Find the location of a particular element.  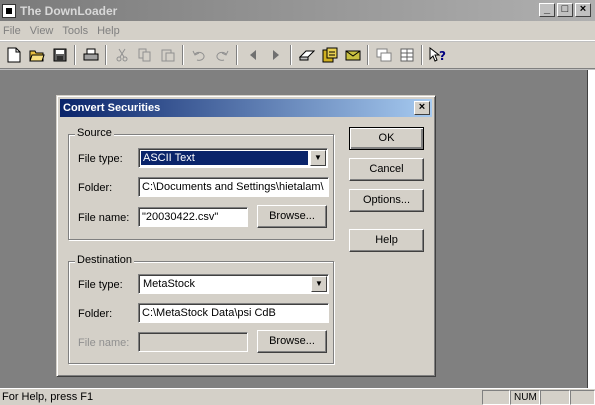

destination-file-type-label: File type: is located at coordinates (100, 285).